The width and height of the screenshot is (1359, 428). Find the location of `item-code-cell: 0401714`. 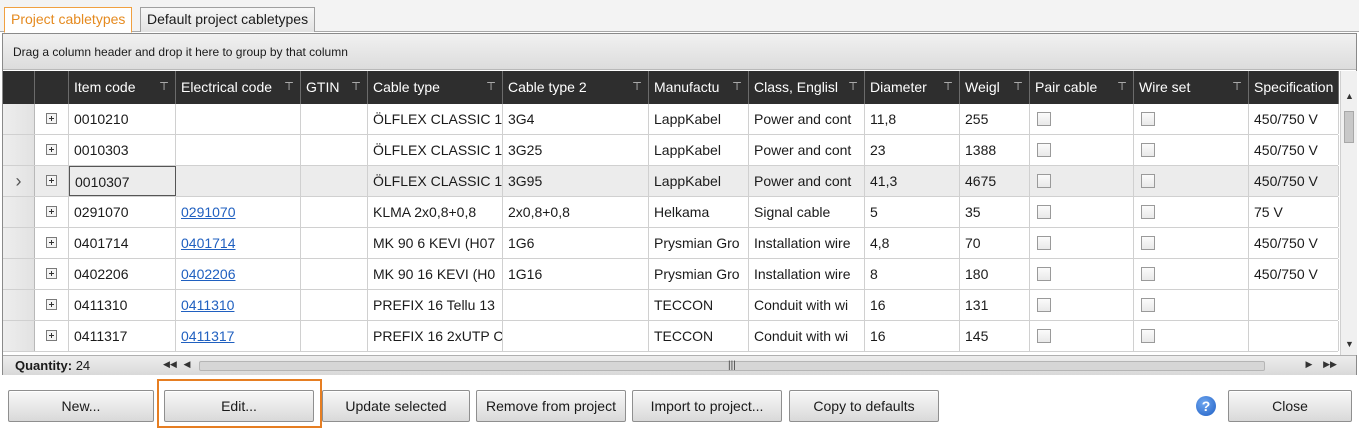

item-code-cell: 0401714 is located at coordinates (122, 243).